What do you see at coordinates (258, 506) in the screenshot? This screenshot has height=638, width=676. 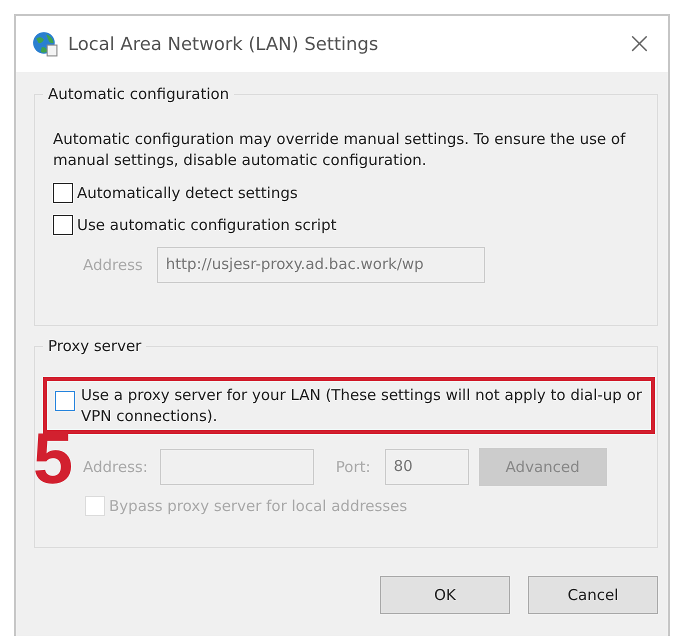 I see `checkbox-label: Bypass proxy server for local addresses` at bounding box center [258, 506].